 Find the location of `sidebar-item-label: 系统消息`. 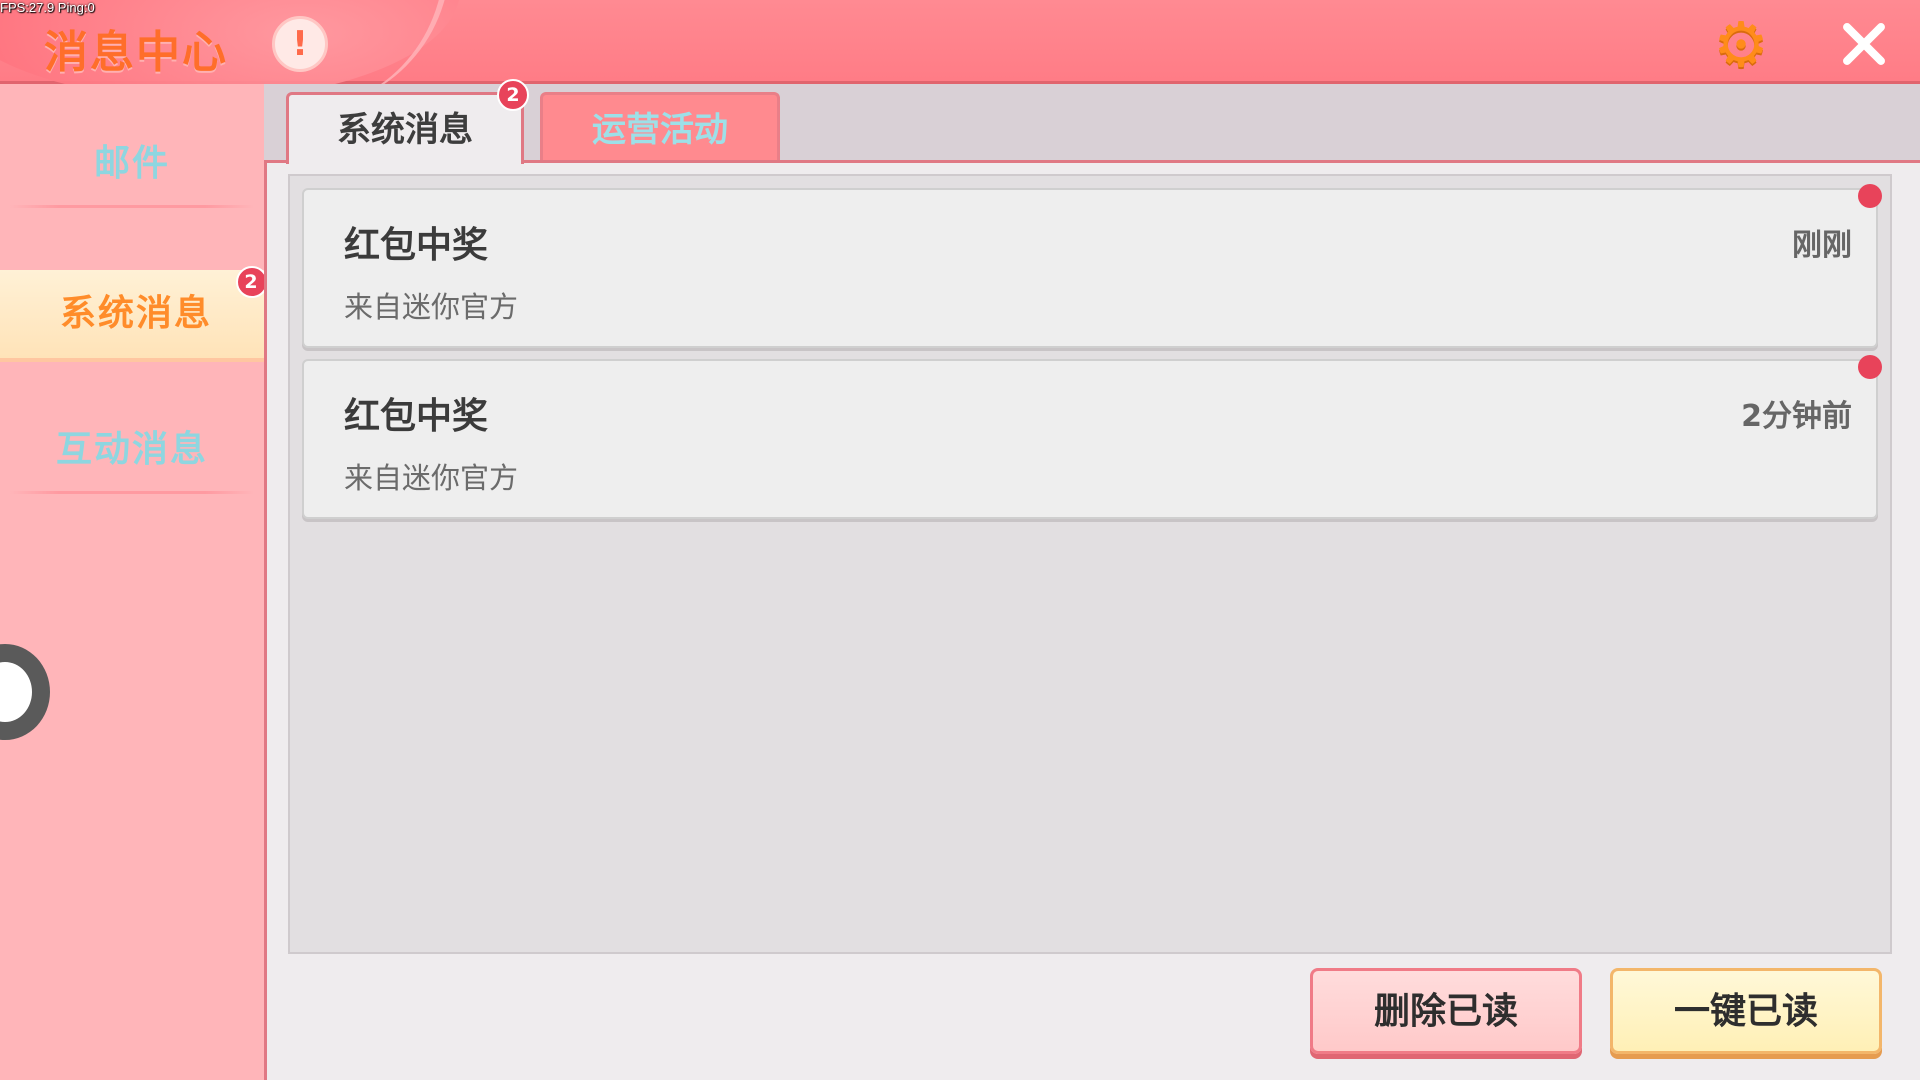

sidebar-item-label: 系统消息 is located at coordinates (135, 313).